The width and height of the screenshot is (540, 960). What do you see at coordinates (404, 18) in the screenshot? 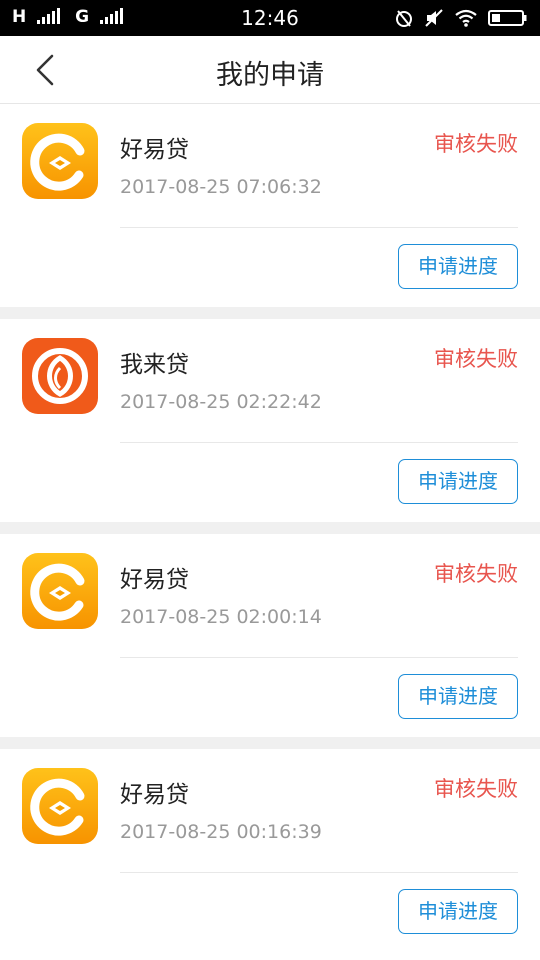
I see `alarm-icon` at bounding box center [404, 18].